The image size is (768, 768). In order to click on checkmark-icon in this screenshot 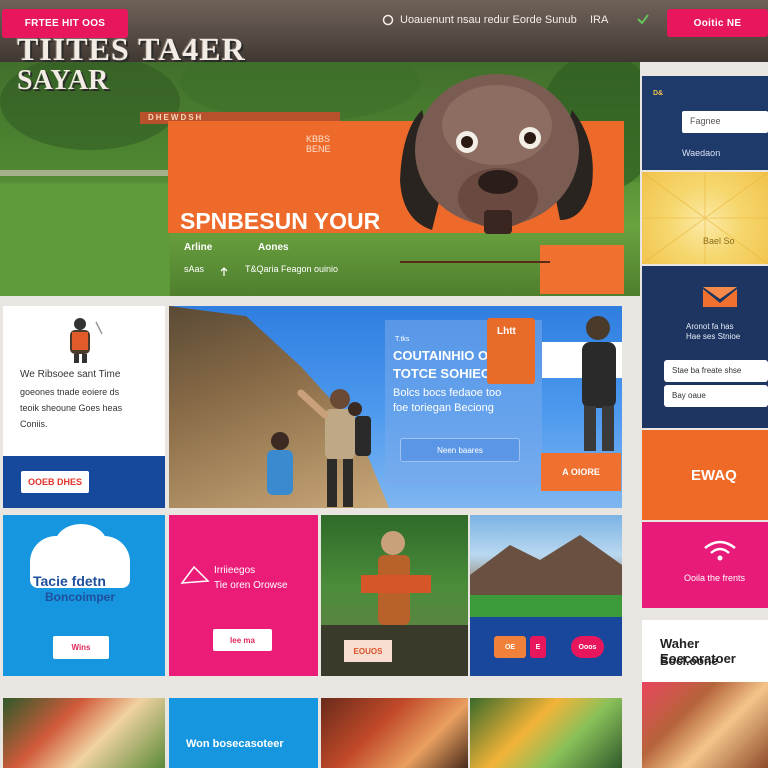, I will do `click(643, 21)`.